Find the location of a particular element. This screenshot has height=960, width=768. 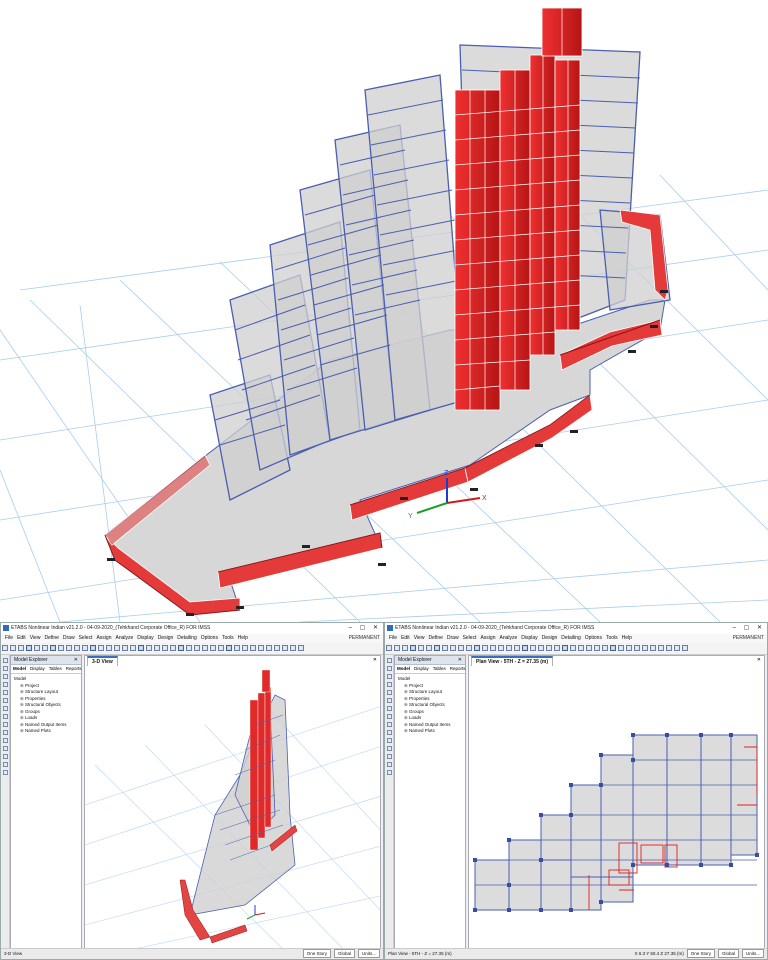

select-icon is located at coordinates (541, 648).